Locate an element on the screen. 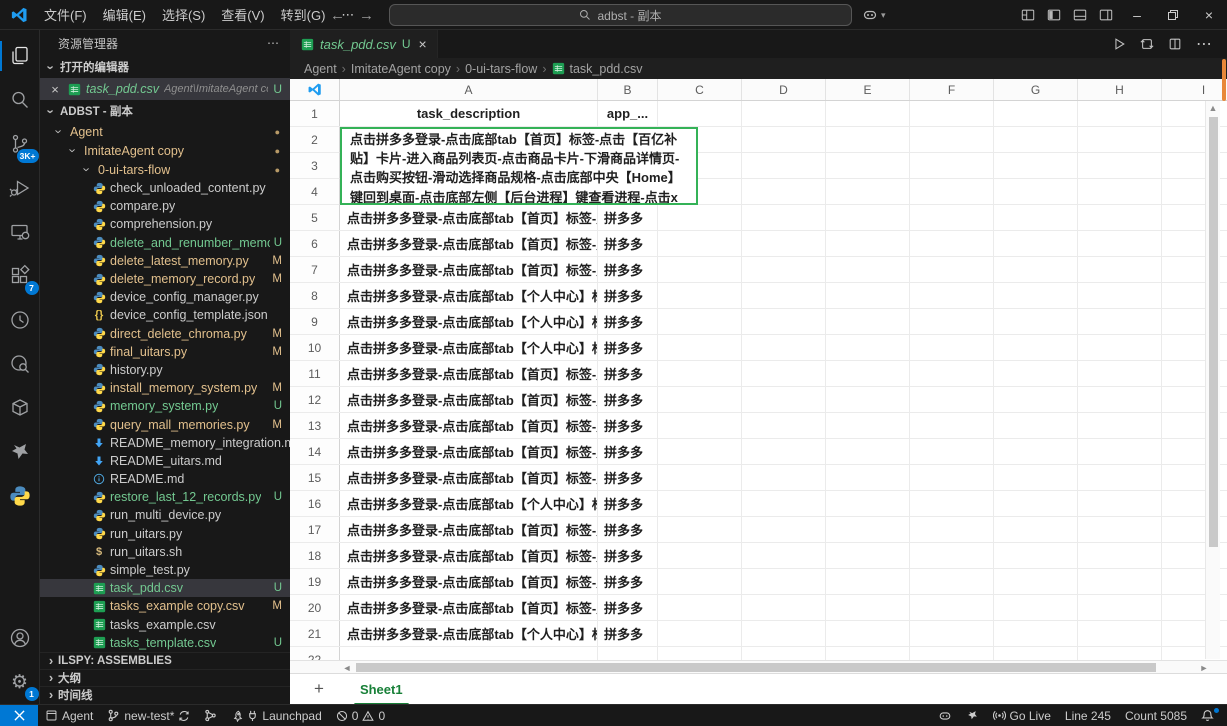 Image resolution: width=1227 pixels, height=726 pixels. column-header-C: C is located at coordinates (700, 89).